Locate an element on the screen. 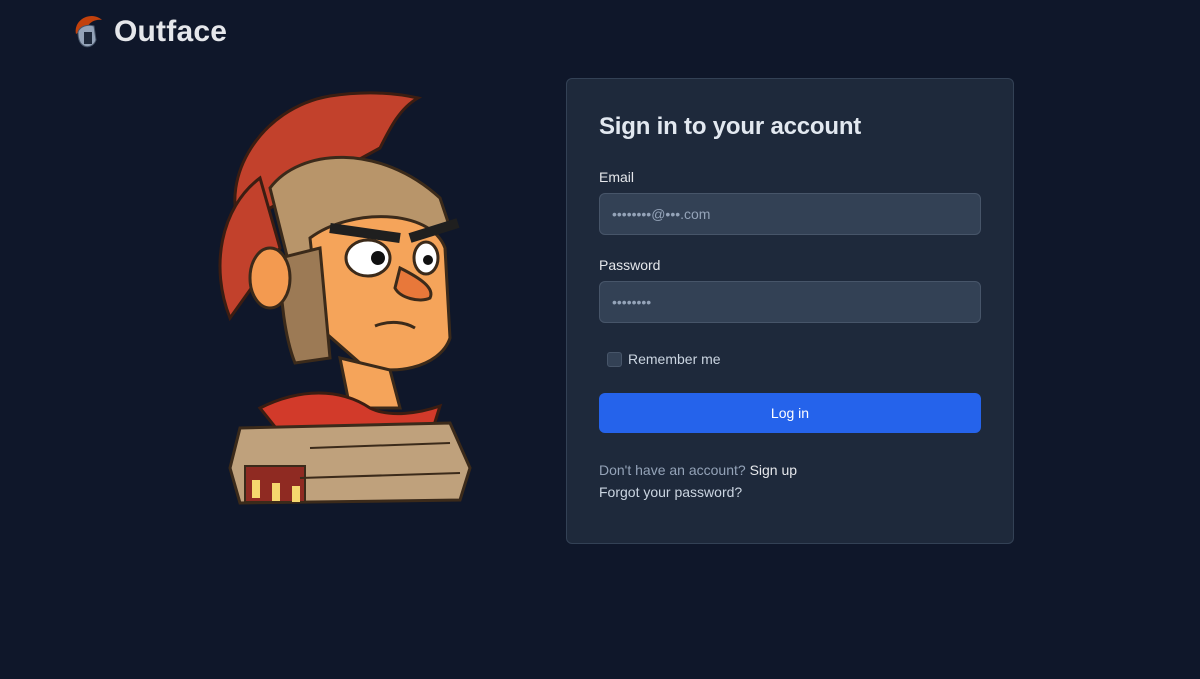 The width and height of the screenshot is (1200, 679). email-label: Email is located at coordinates (617, 177).